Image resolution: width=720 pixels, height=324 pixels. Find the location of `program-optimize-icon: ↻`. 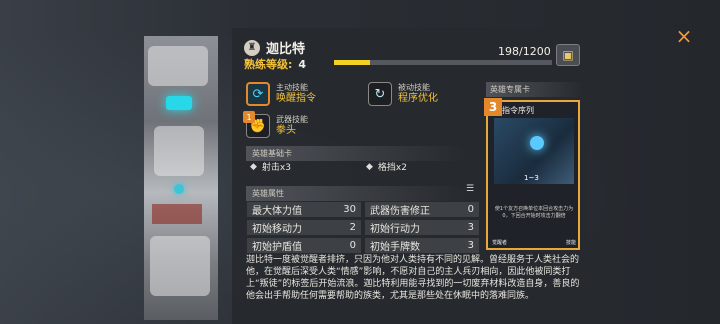

program-optimize-icon: ↻ is located at coordinates (380, 94).